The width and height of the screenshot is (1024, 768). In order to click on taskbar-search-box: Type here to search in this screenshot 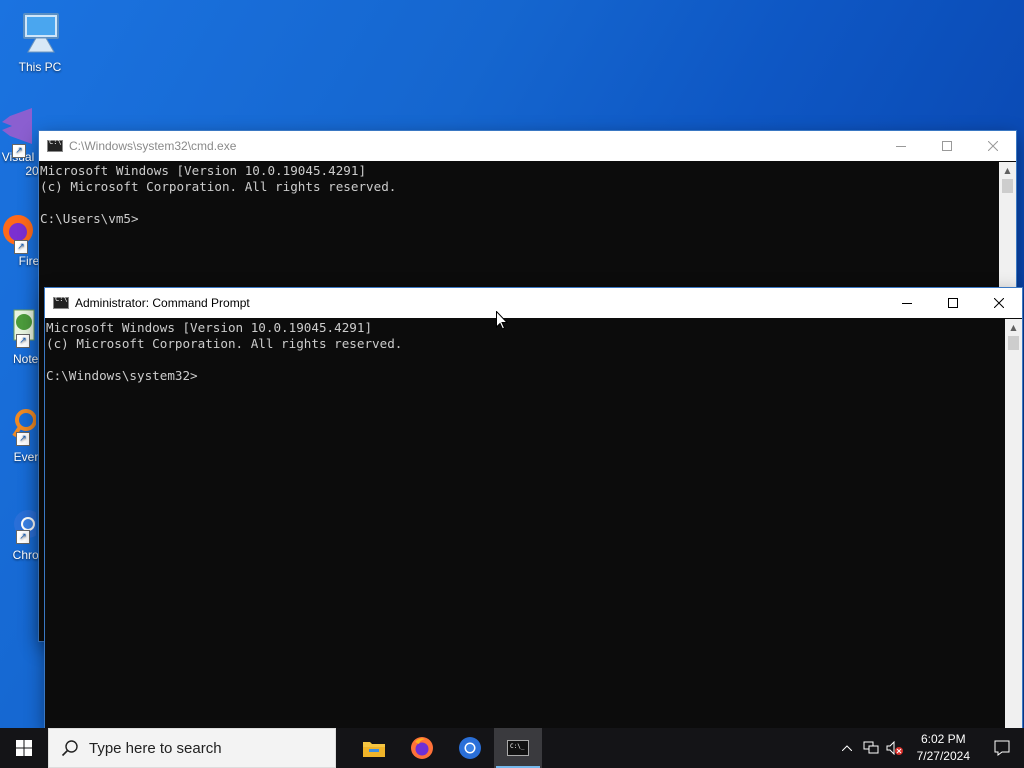, I will do `click(192, 748)`.